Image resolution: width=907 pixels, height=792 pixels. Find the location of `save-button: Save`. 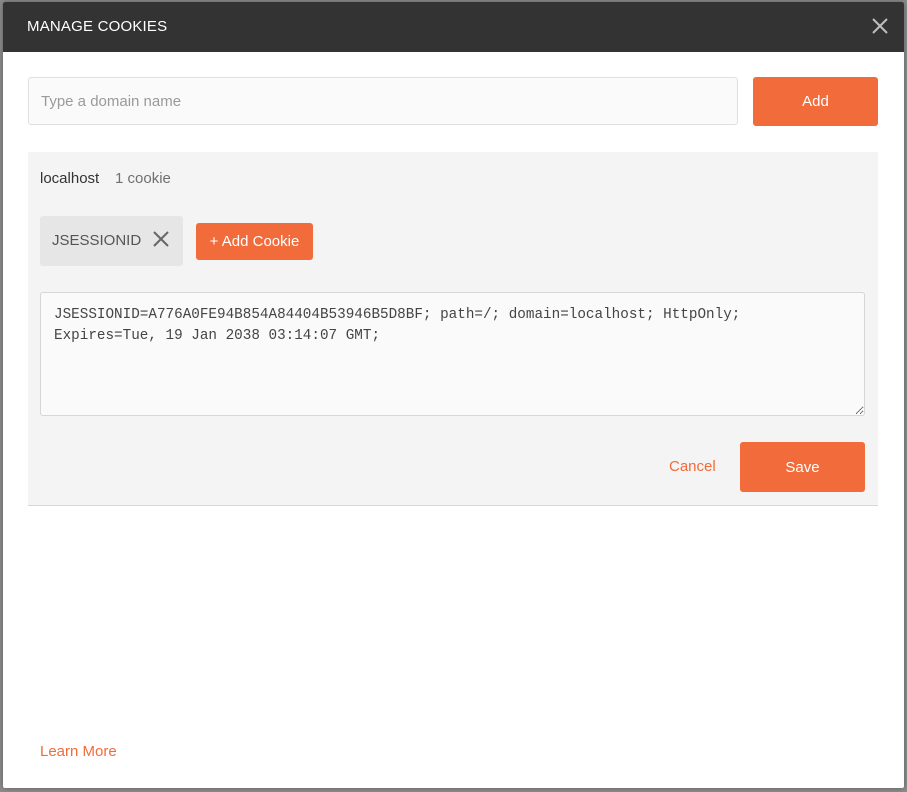

save-button: Save is located at coordinates (802, 467).